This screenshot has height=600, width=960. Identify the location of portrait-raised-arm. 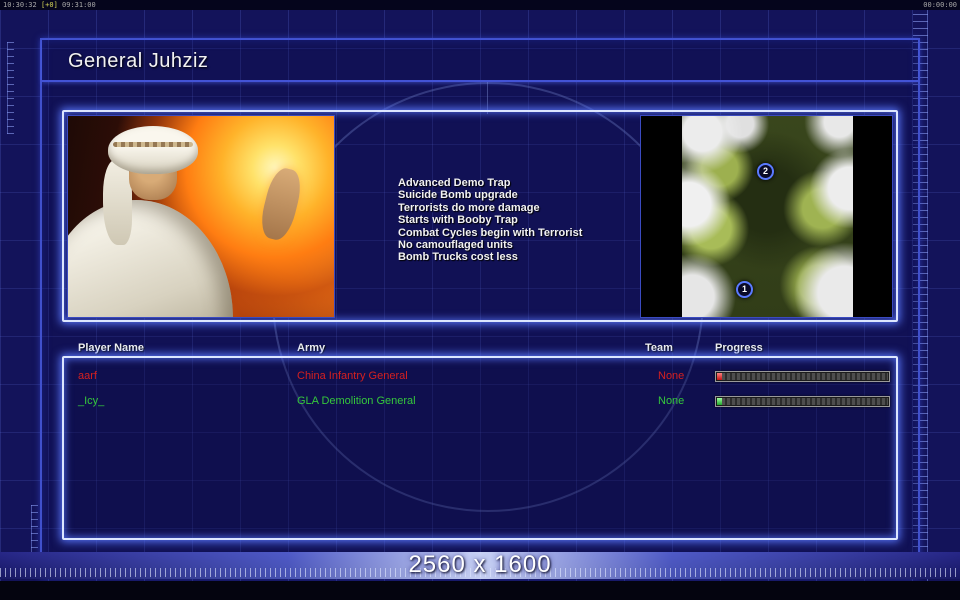
(281, 204).